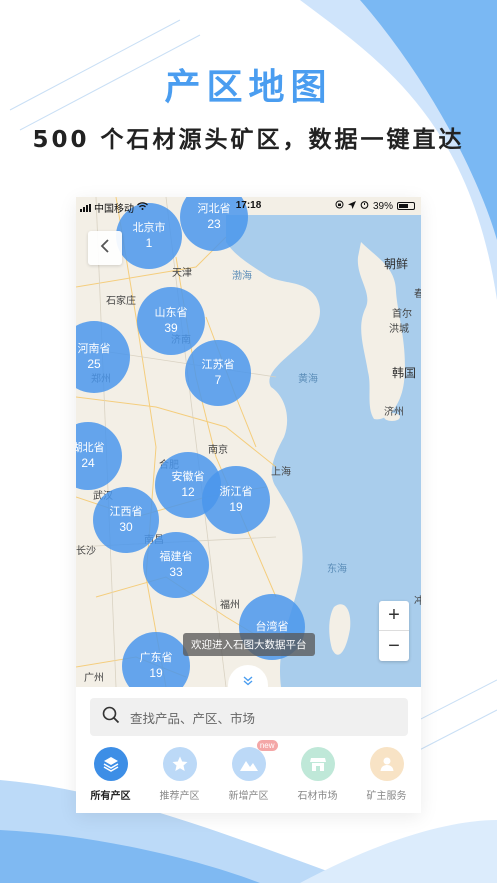 Image resolution: width=497 pixels, height=883 pixels. Describe the element at coordinates (337, 569) in the screenshot. I see `map-label: 东海` at that location.